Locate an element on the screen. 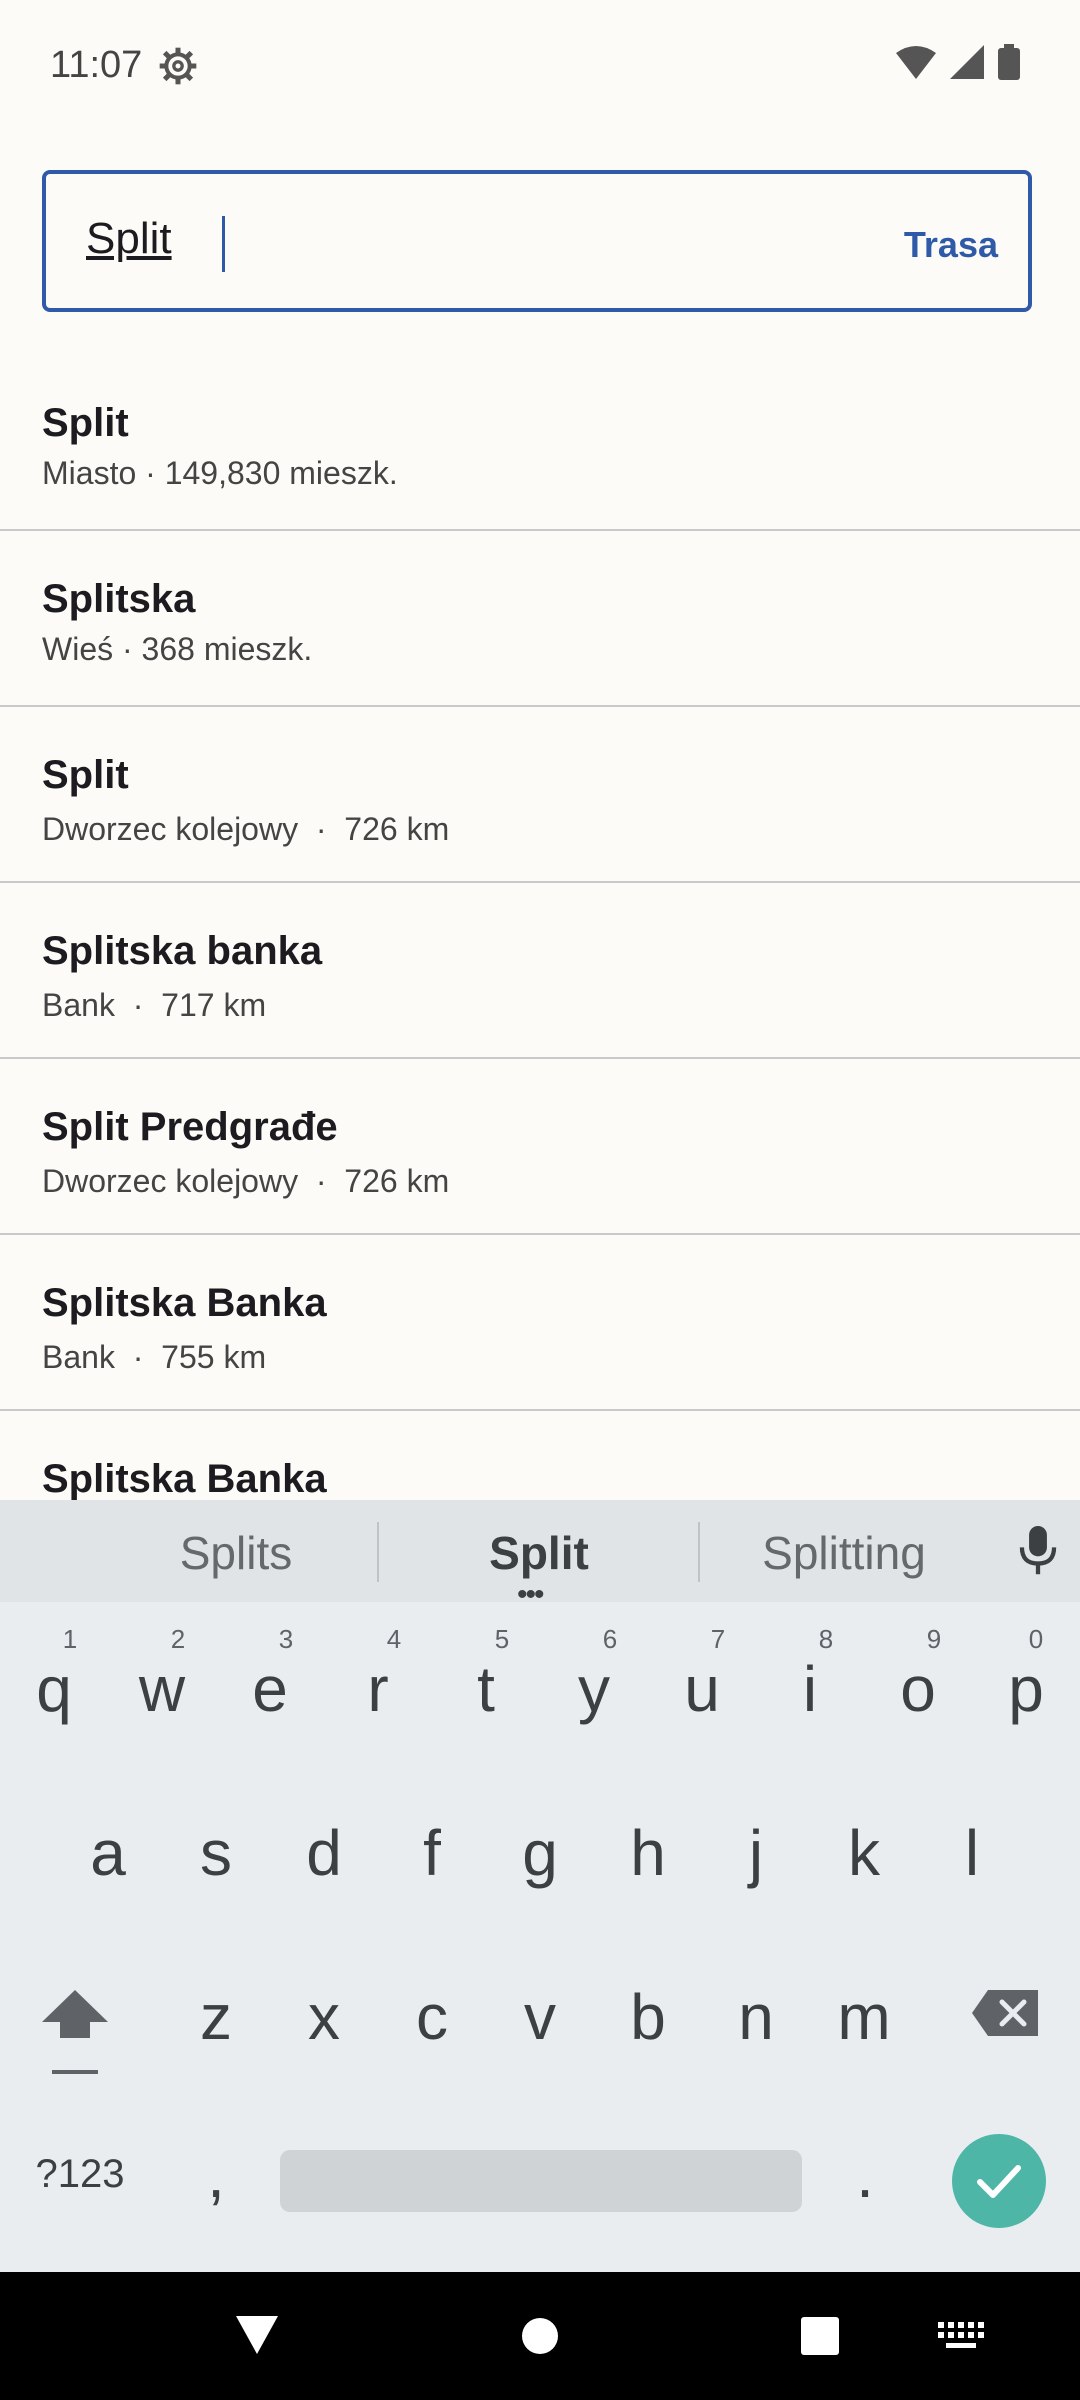  key-b: b is located at coordinates (648, 2017).